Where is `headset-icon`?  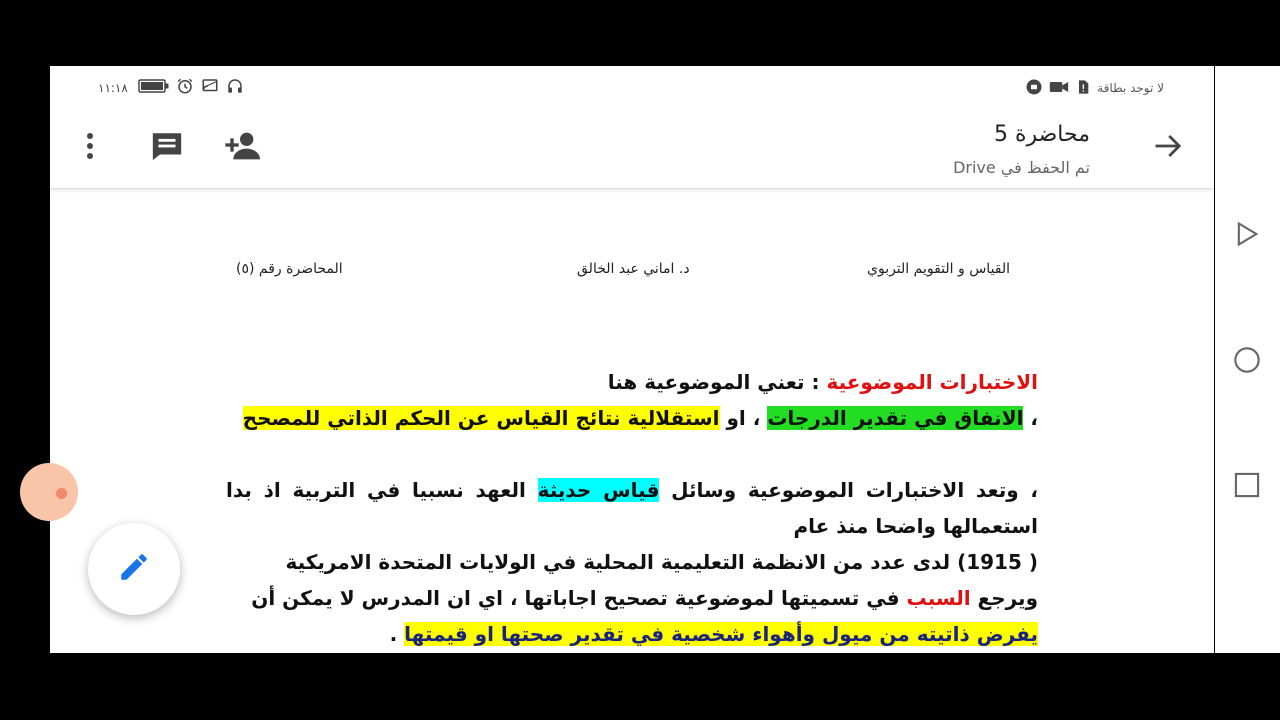
headset-icon is located at coordinates (235, 88).